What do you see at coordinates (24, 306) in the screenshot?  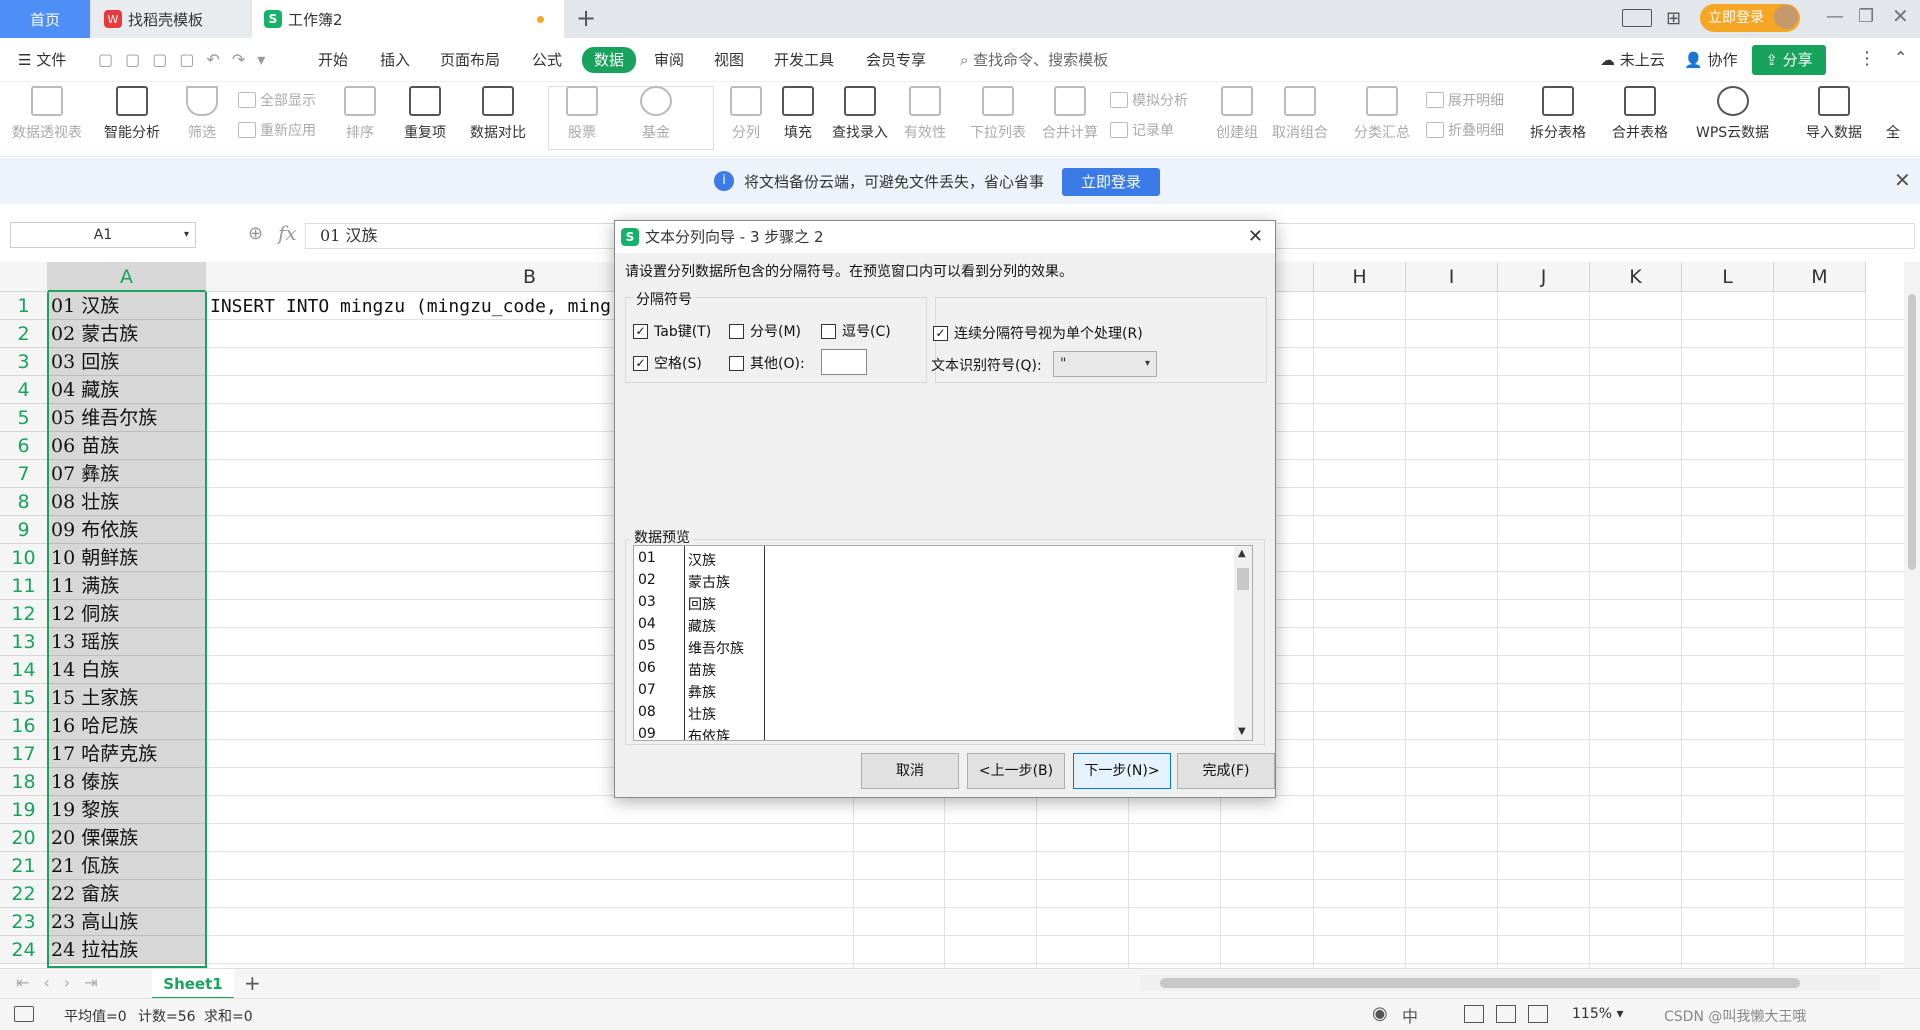 I see `row-header: 1` at bounding box center [24, 306].